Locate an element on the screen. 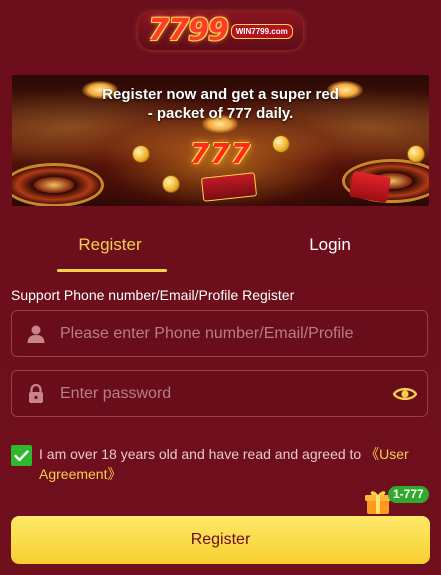  gift-badge: 1-777 is located at coordinates (408, 494).